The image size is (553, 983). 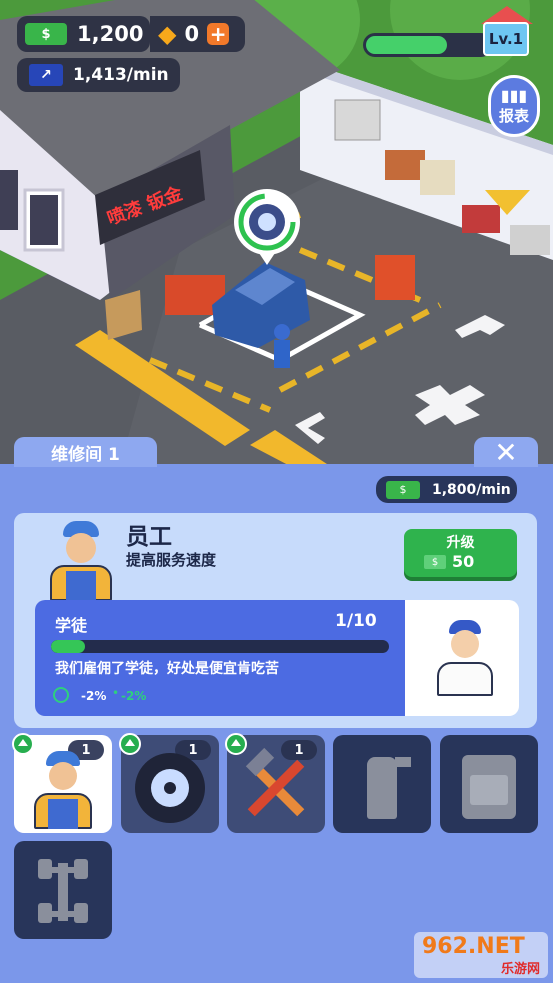 I want to click on slot-tire: 1, so click(x=169, y=783).